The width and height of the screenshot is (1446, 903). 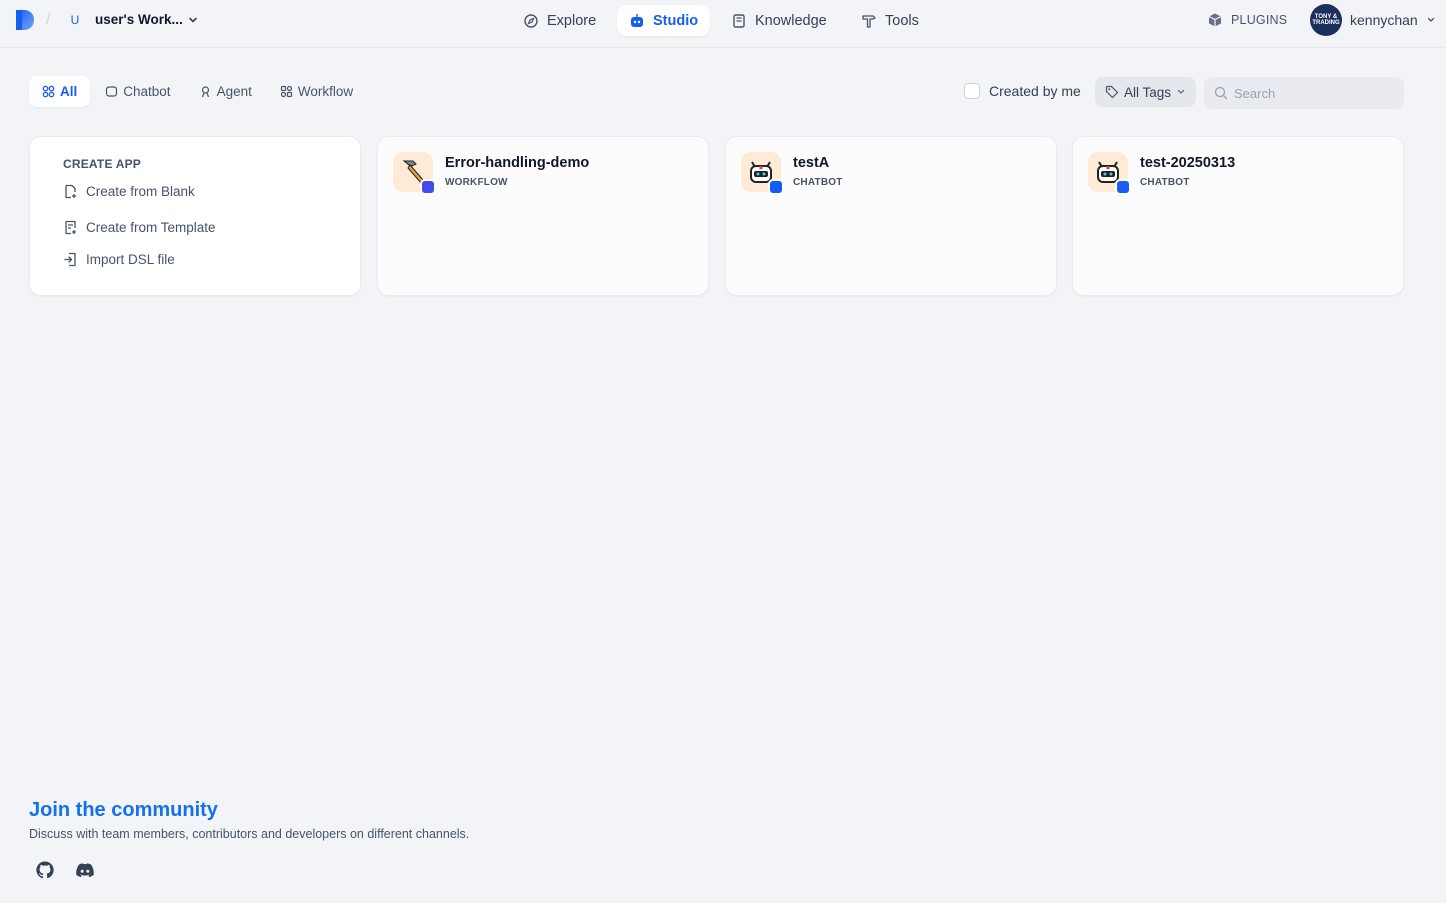 What do you see at coordinates (517, 163) in the screenshot?
I see `app-name: Error-handling-demo` at bounding box center [517, 163].